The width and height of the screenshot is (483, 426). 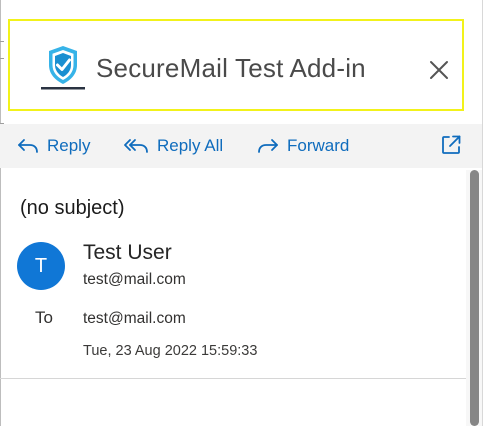 I want to click on sender-name: Test User, so click(x=127, y=252).